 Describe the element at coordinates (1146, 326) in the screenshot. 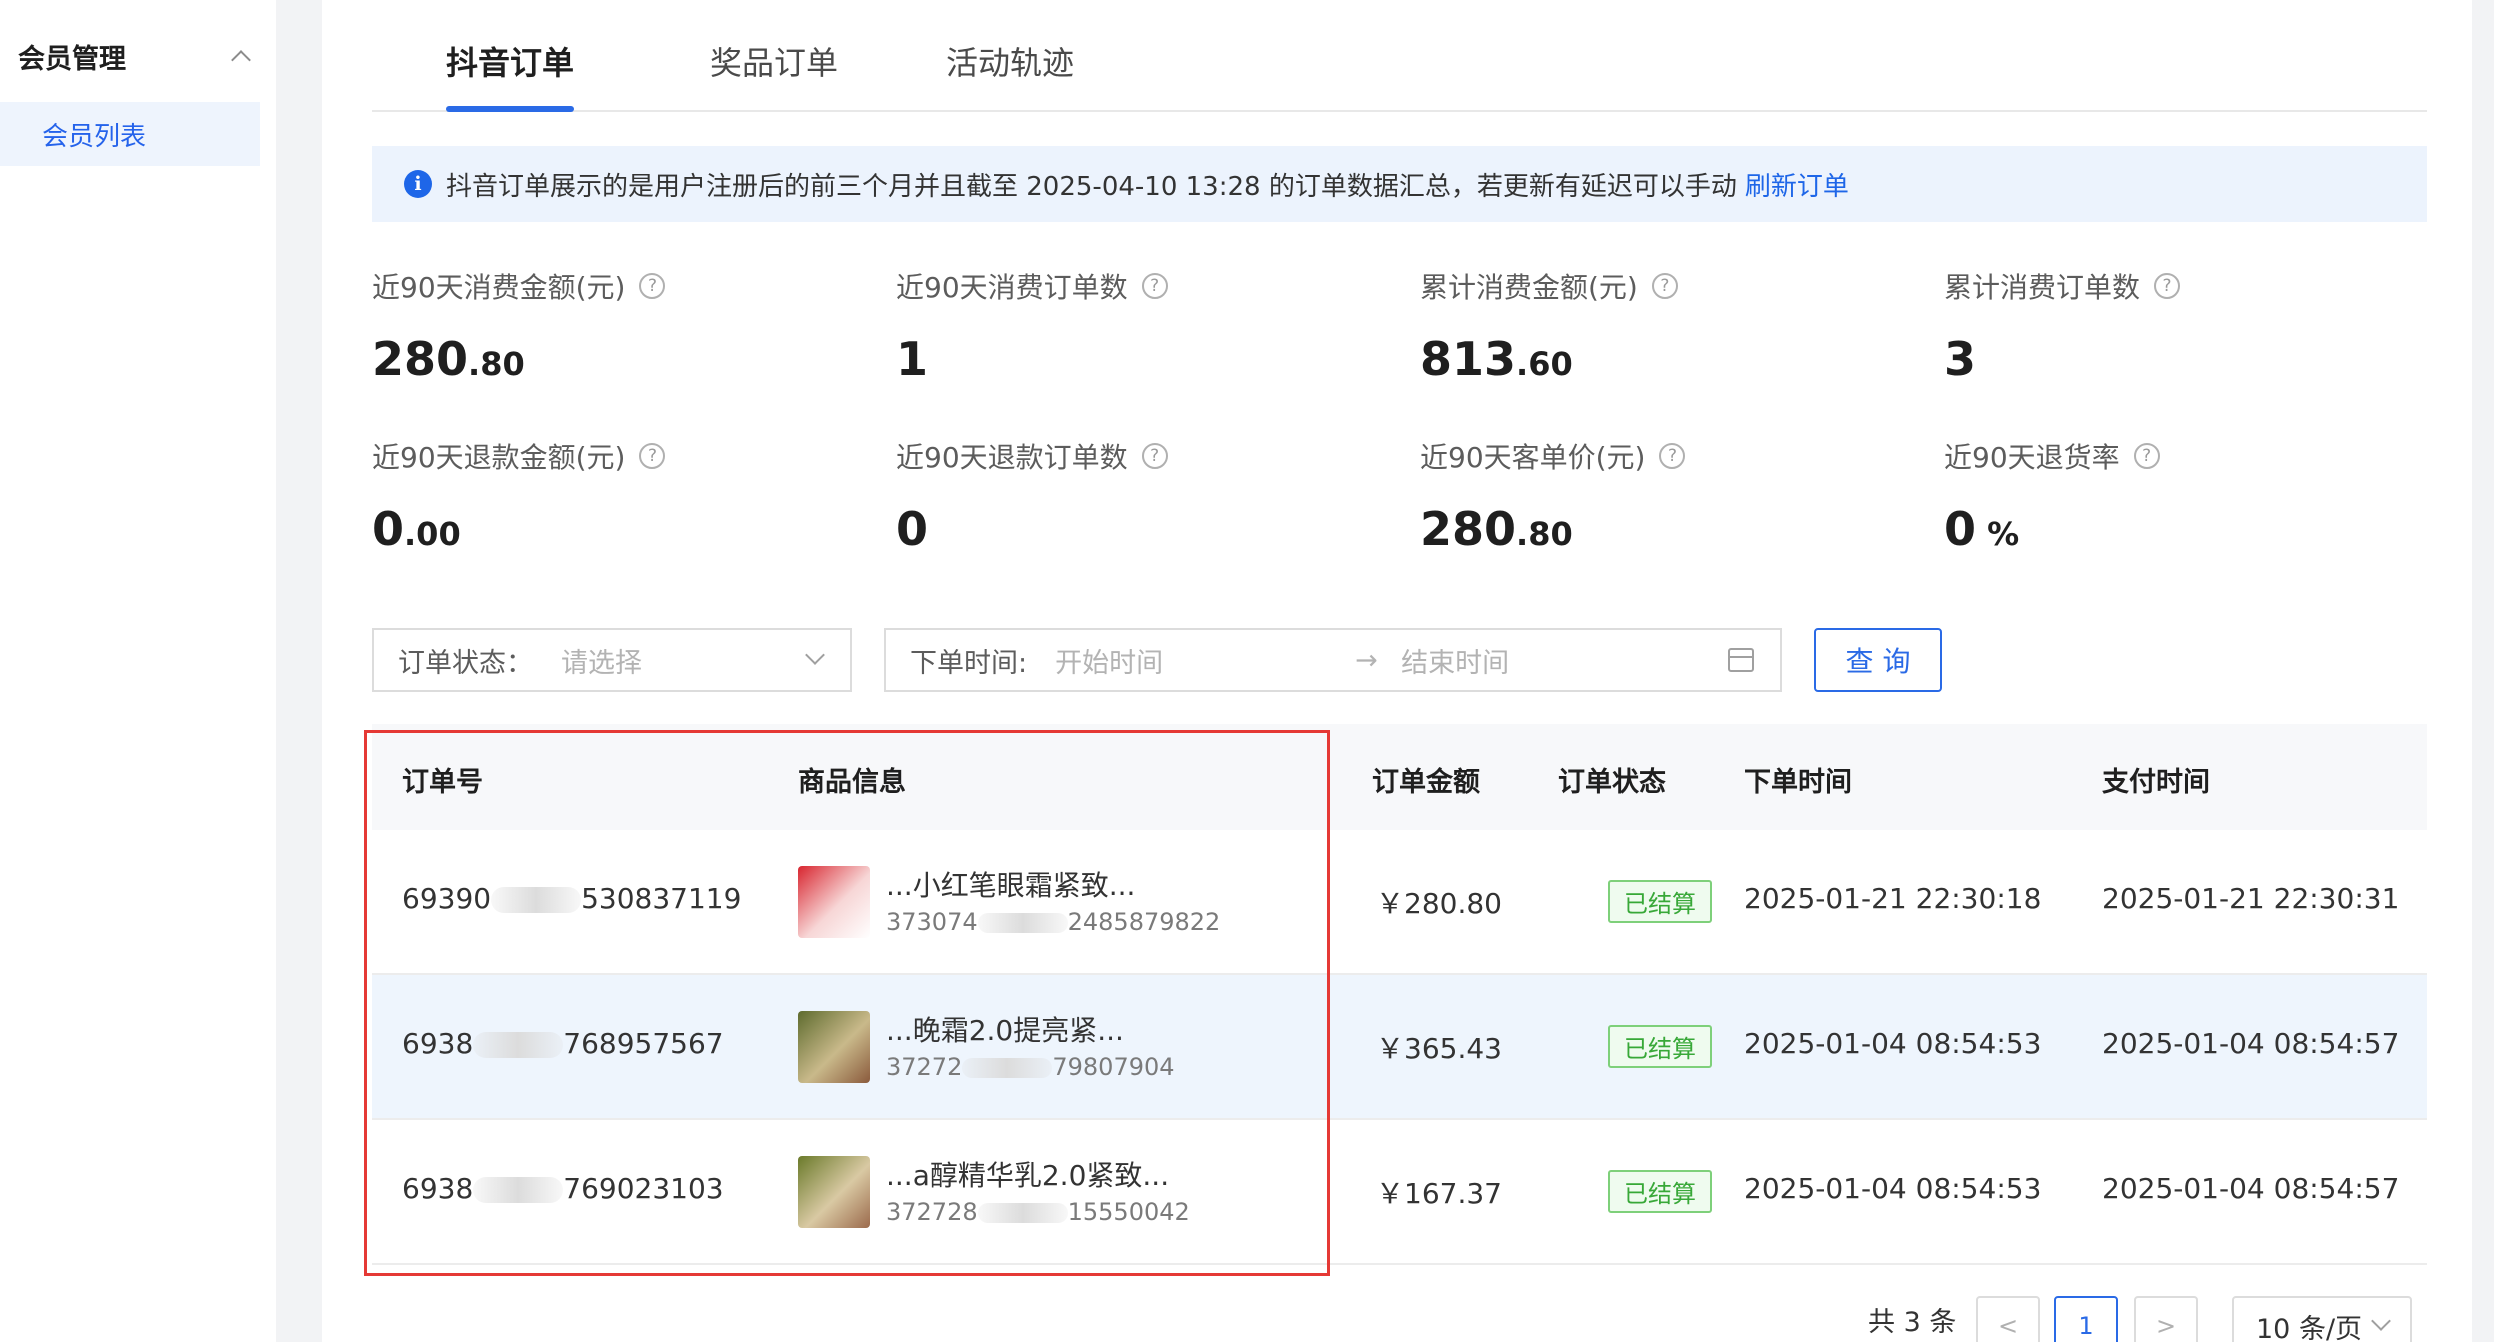

I see `stat-card: 近90天消费订单数? 1` at that location.